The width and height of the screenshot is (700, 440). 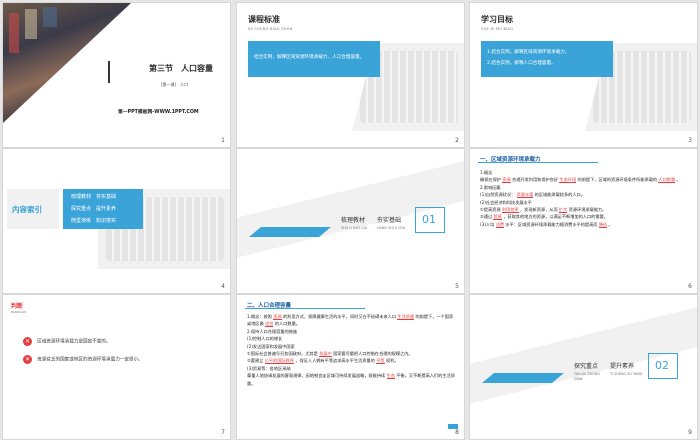 I want to click on index-item-label: 夯实基础, so click(x=106, y=197).